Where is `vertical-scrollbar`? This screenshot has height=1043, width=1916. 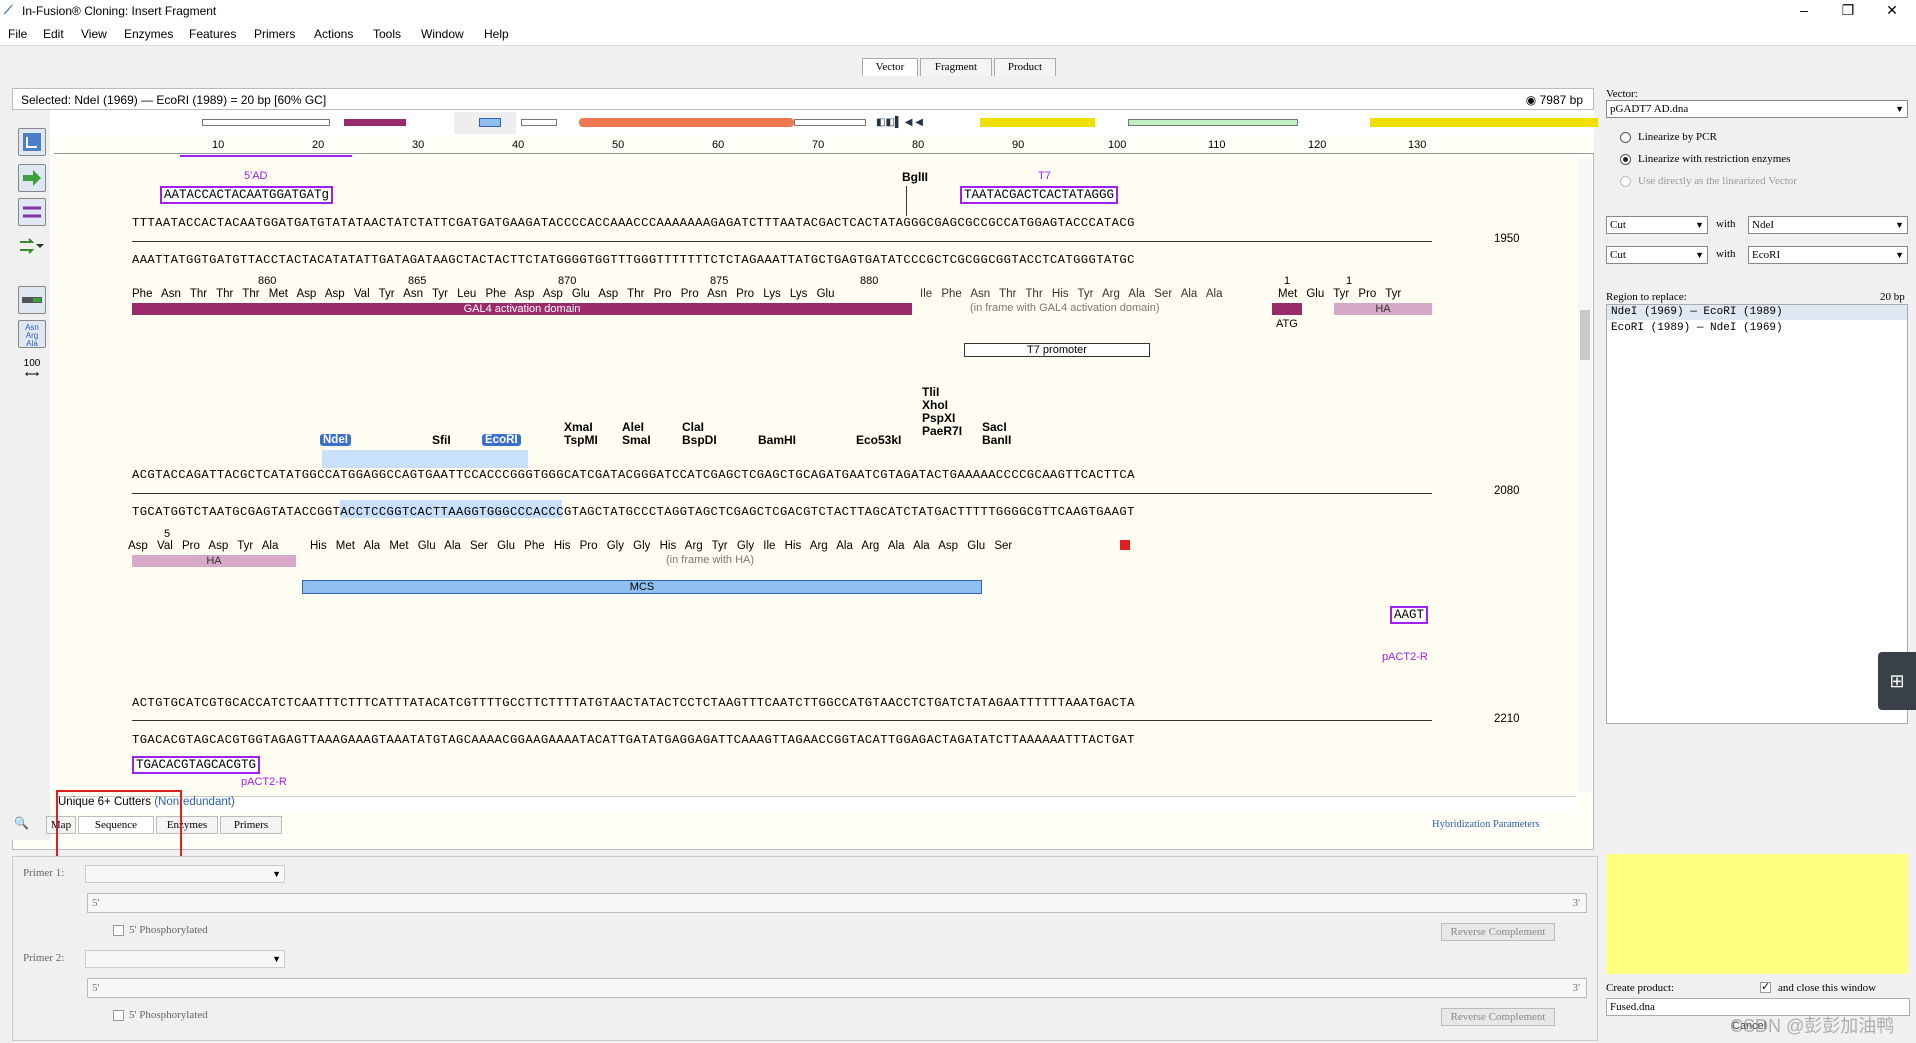 vertical-scrollbar is located at coordinates (1585, 475).